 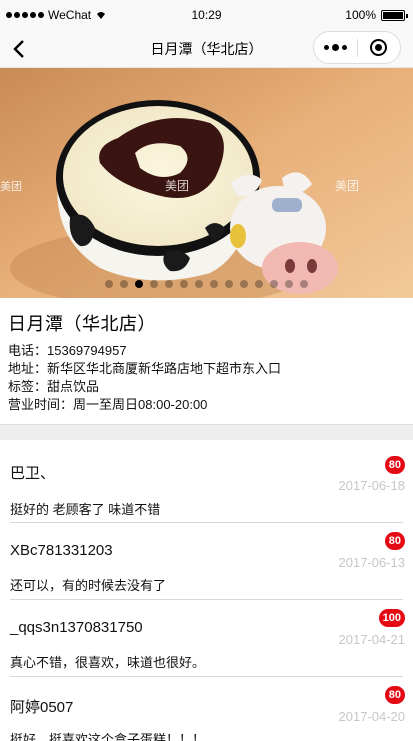 I want to click on battery-percent: 100%, so click(x=360, y=15).